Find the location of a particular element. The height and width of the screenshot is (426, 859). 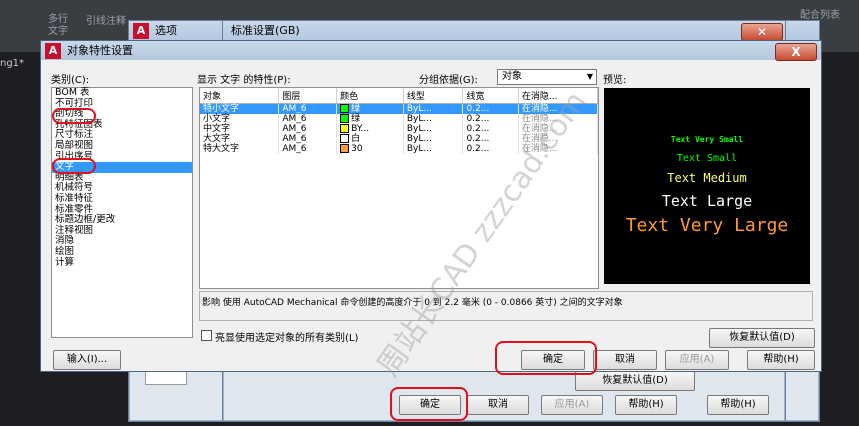

cell-object: 小文字 is located at coordinates (217, 119).